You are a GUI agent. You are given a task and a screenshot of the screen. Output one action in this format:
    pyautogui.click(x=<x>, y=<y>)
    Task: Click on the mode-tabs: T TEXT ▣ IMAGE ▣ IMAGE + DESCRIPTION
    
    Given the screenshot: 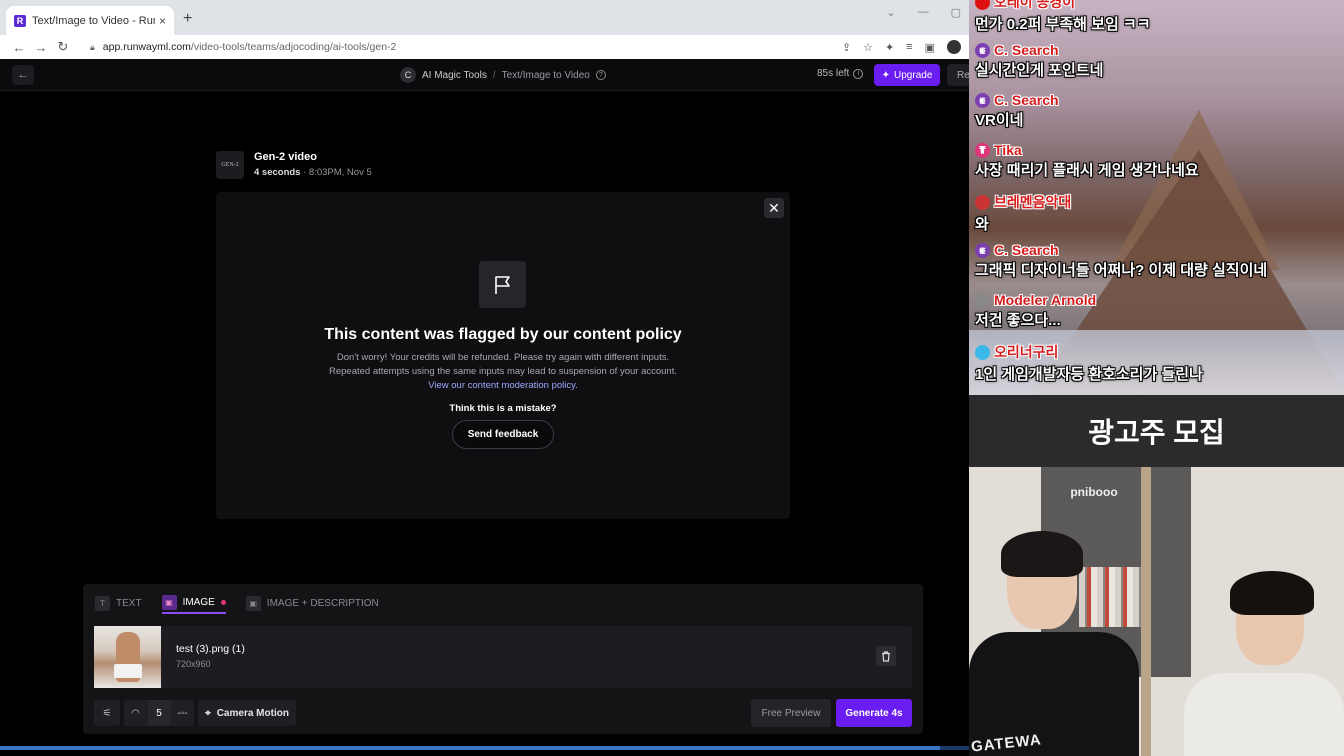 What is the action you would take?
    pyautogui.click(x=237, y=603)
    